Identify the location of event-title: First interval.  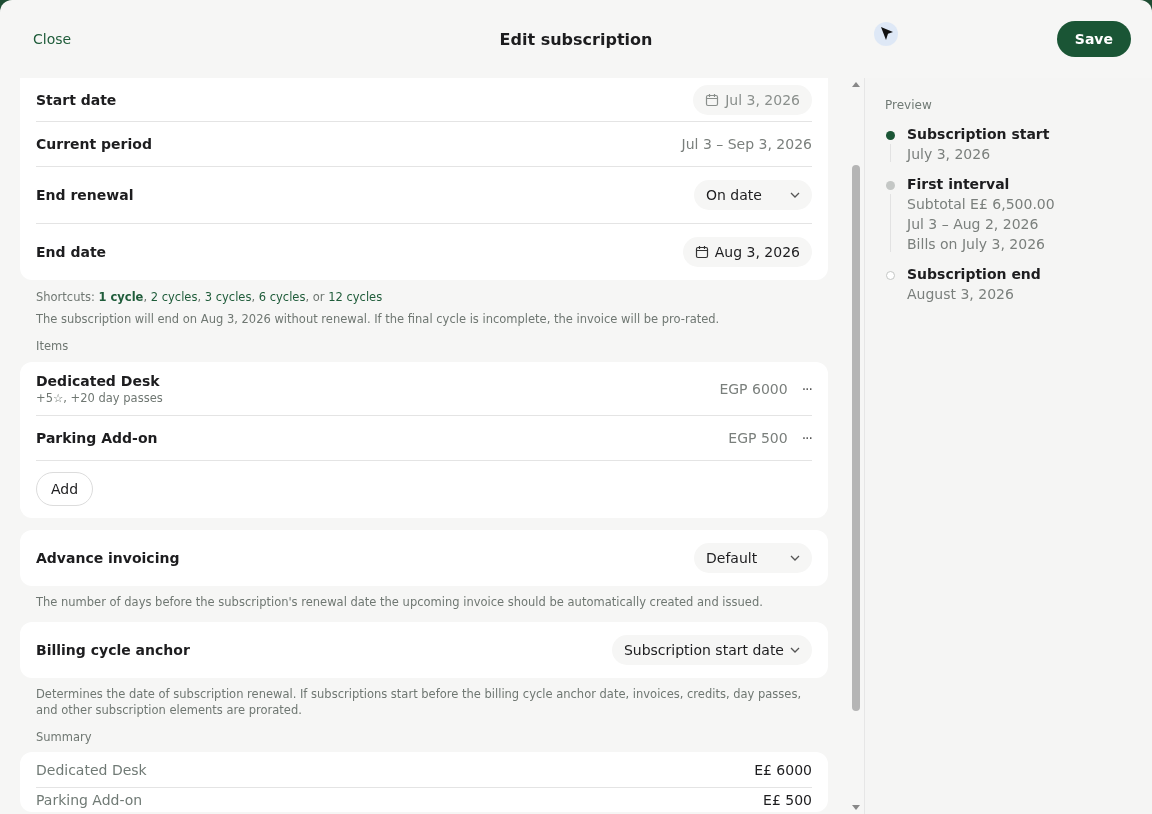
(959, 184).